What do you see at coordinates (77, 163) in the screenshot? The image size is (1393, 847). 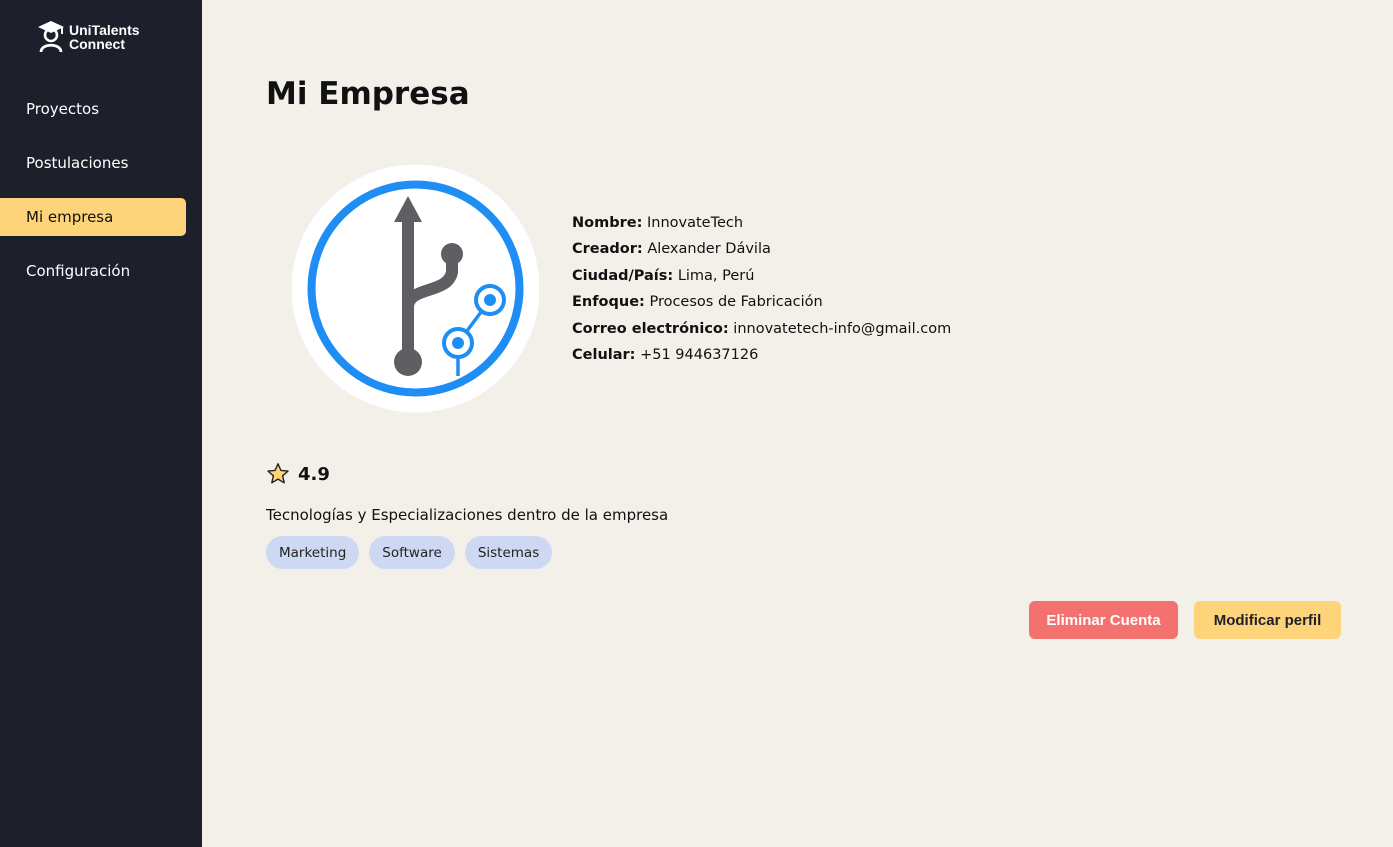 I see `sidebar-item-label: Postulaciones` at bounding box center [77, 163].